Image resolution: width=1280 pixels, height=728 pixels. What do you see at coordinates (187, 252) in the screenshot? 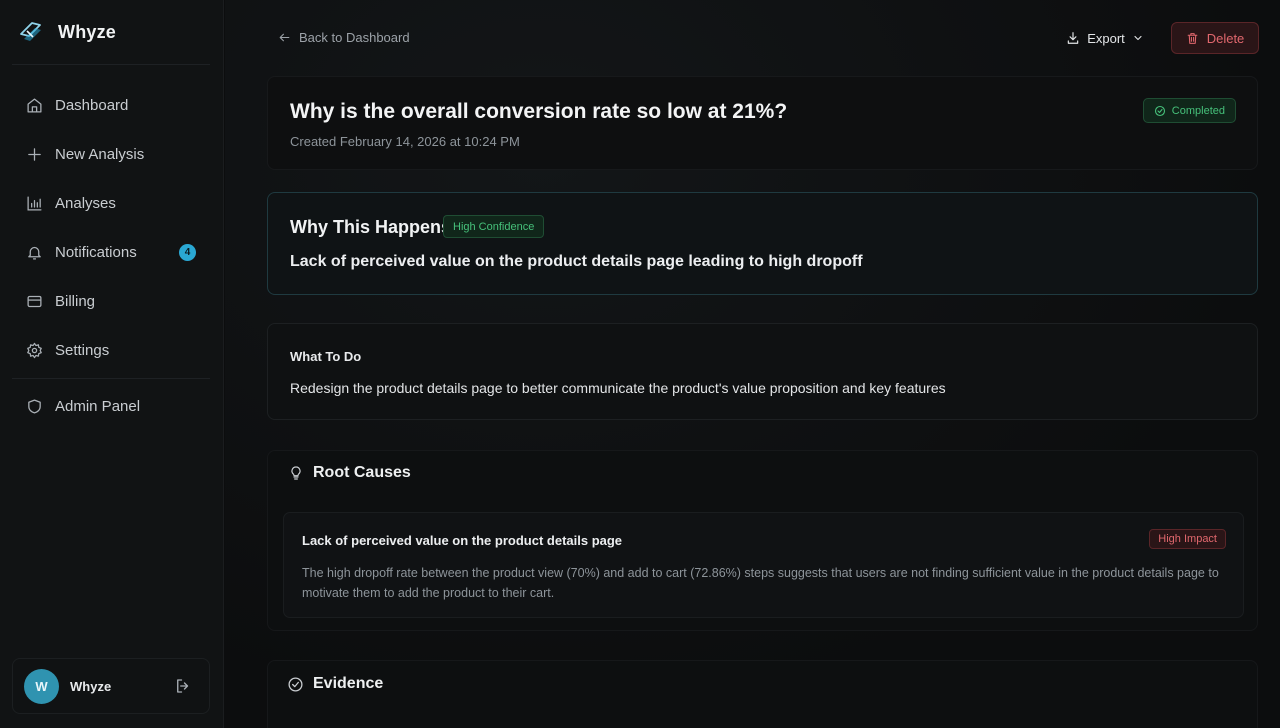
I see `notification-count-badge: 4` at bounding box center [187, 252].